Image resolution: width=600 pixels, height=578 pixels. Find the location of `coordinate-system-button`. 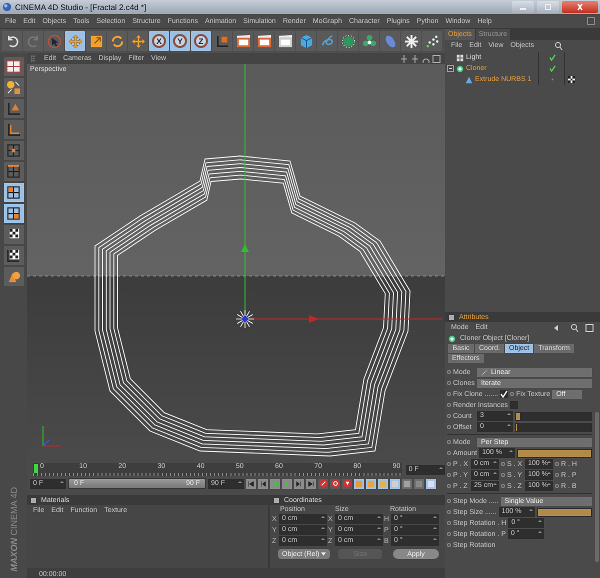

coordinate-system-button is located at coordinates (222, 41).